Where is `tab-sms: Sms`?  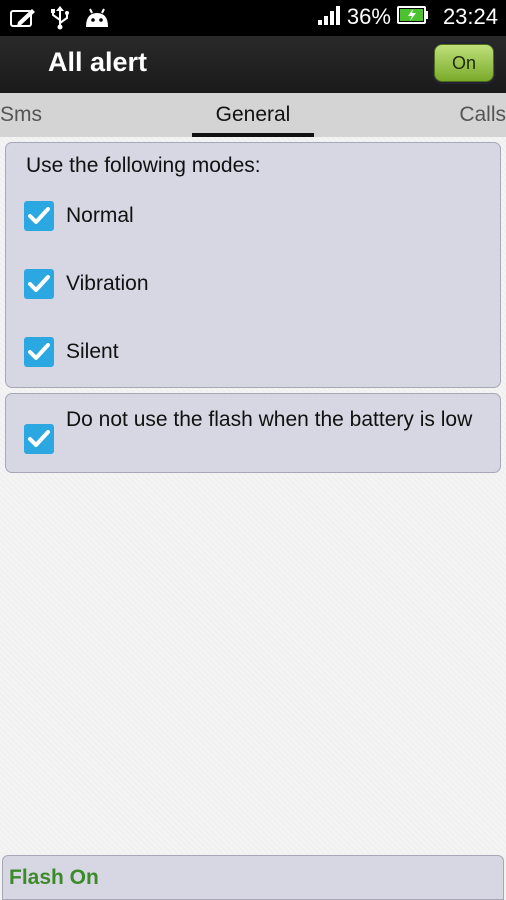
tab-sms: Sms is located at coordinates (21, 115).